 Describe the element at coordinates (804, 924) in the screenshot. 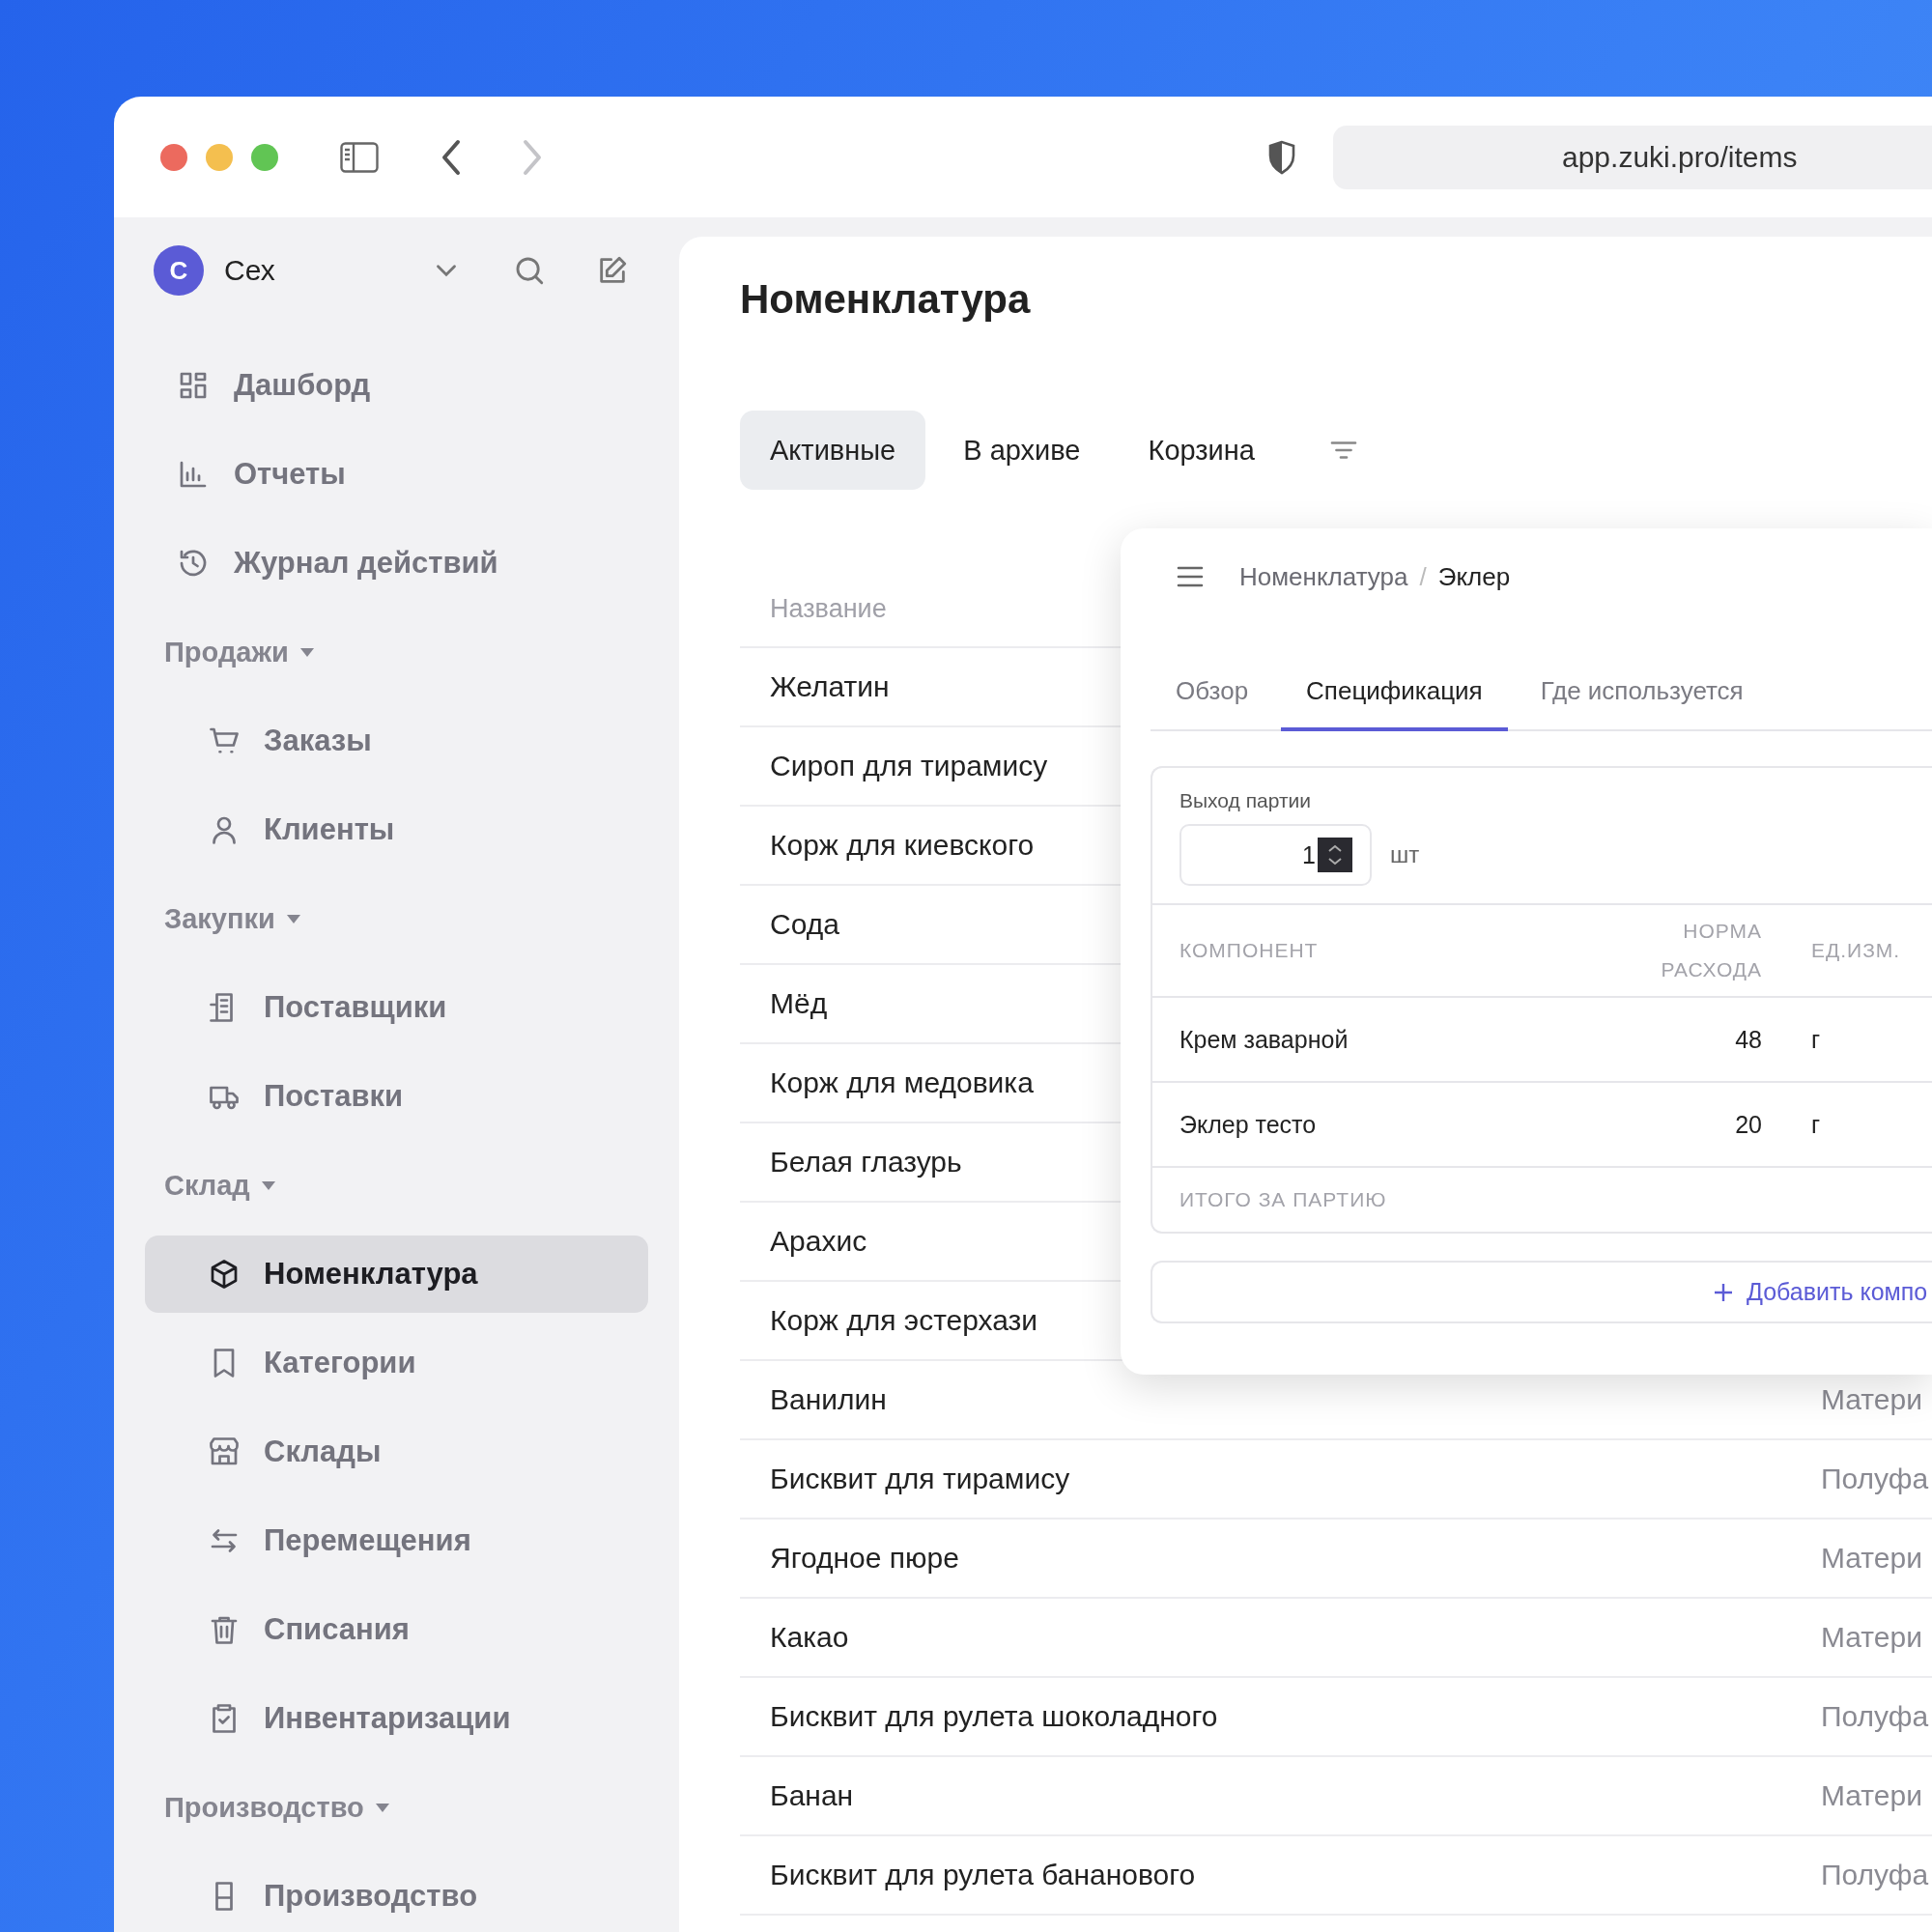

I see `table-cell: Сода` at that location.